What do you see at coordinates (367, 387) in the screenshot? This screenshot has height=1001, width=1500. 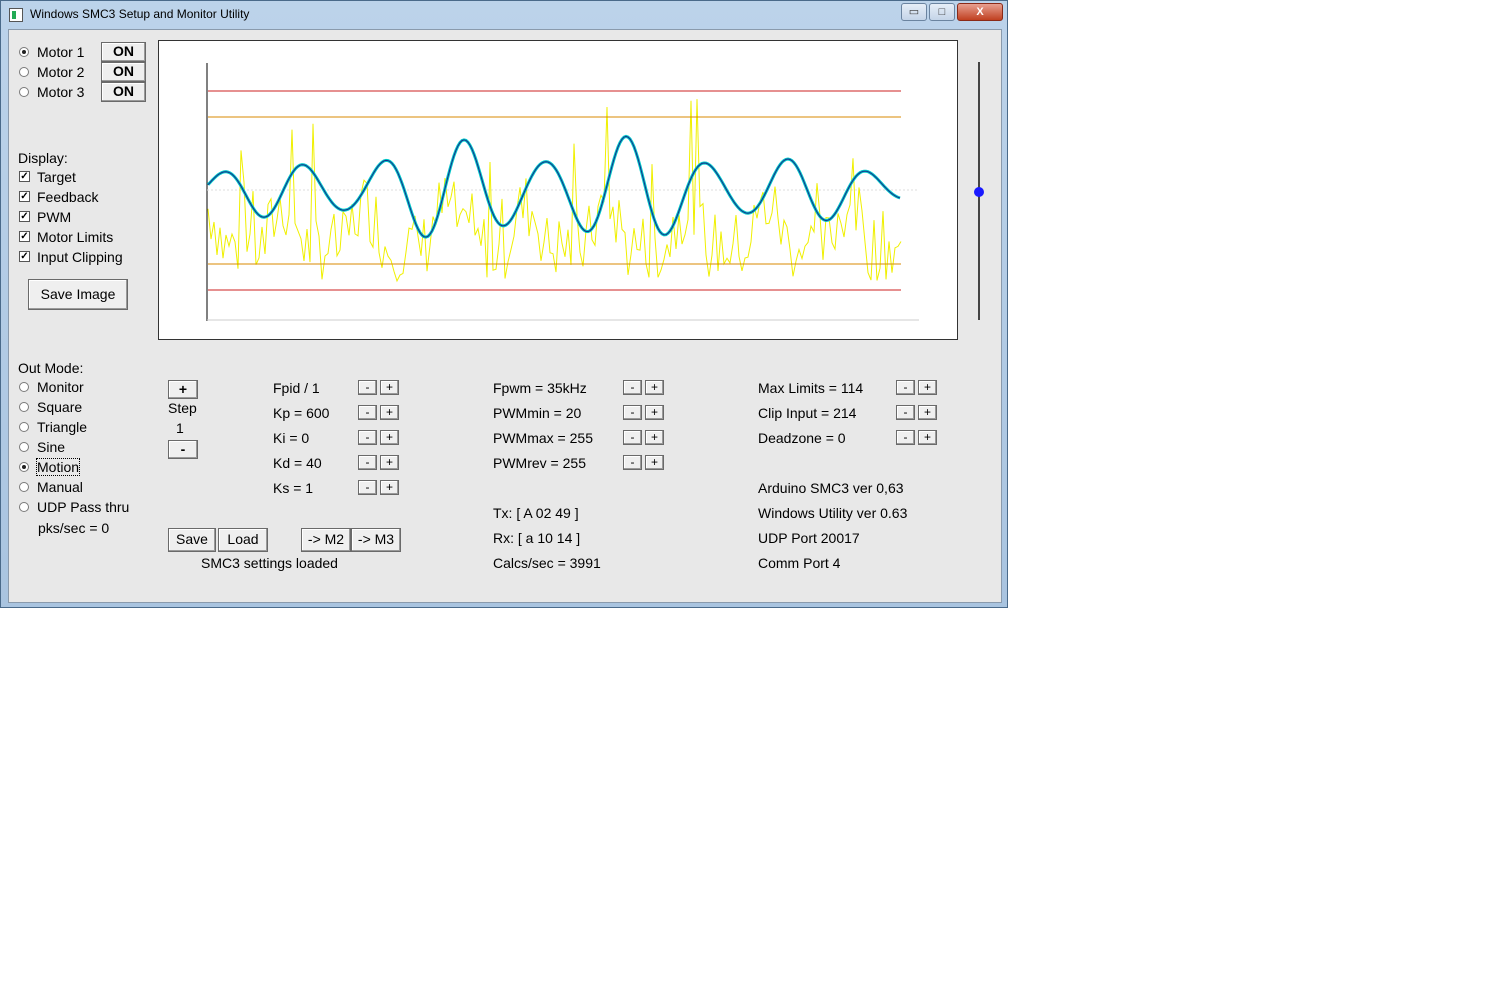 I see `fpid-minus-button: -` at bounding box center [367, 387].